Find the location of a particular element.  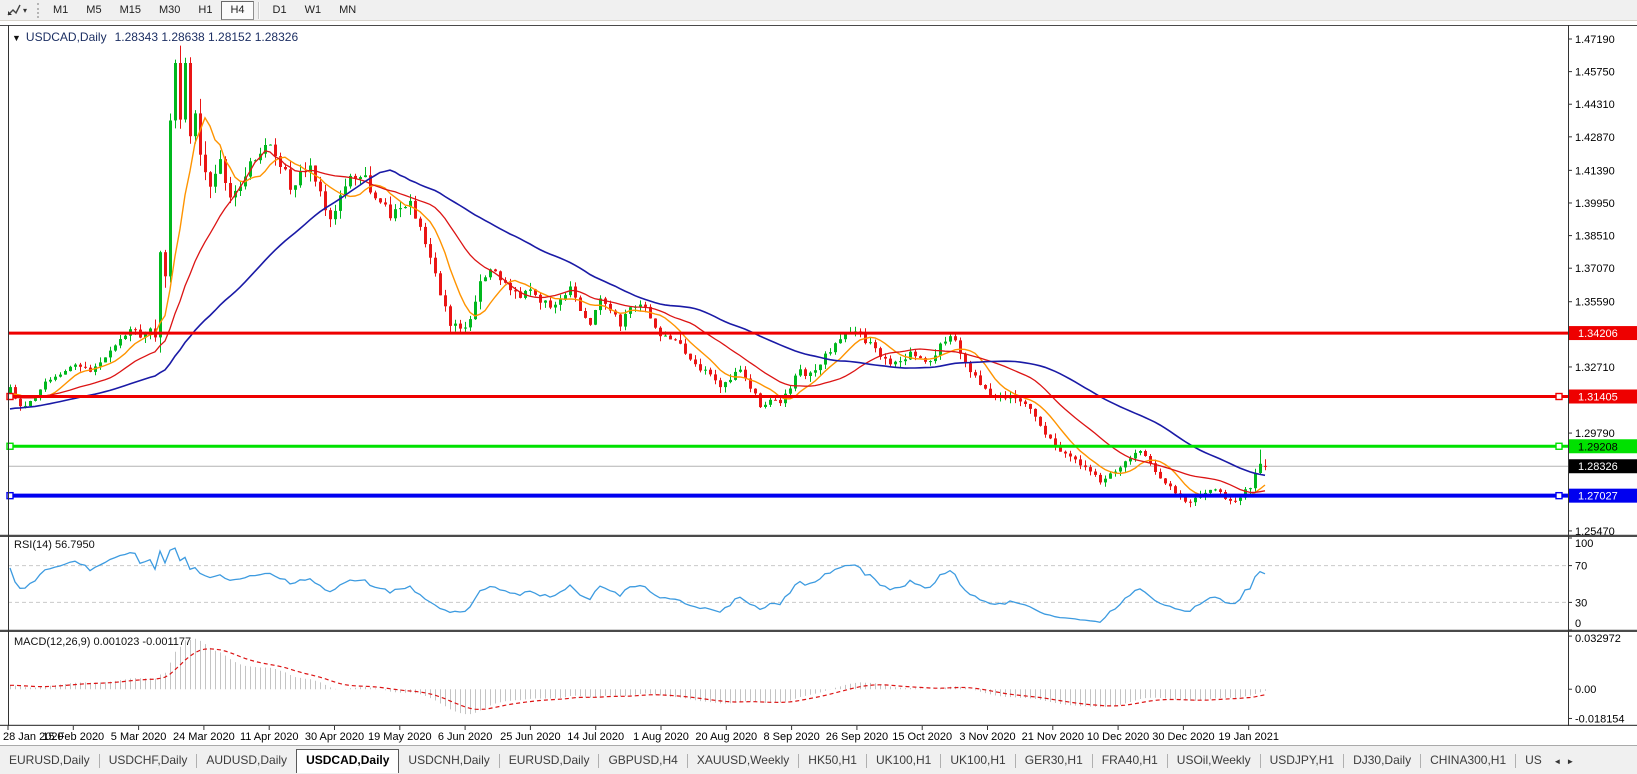

macd-axis-label: 0.00 is located at coordinates (1585, 690).